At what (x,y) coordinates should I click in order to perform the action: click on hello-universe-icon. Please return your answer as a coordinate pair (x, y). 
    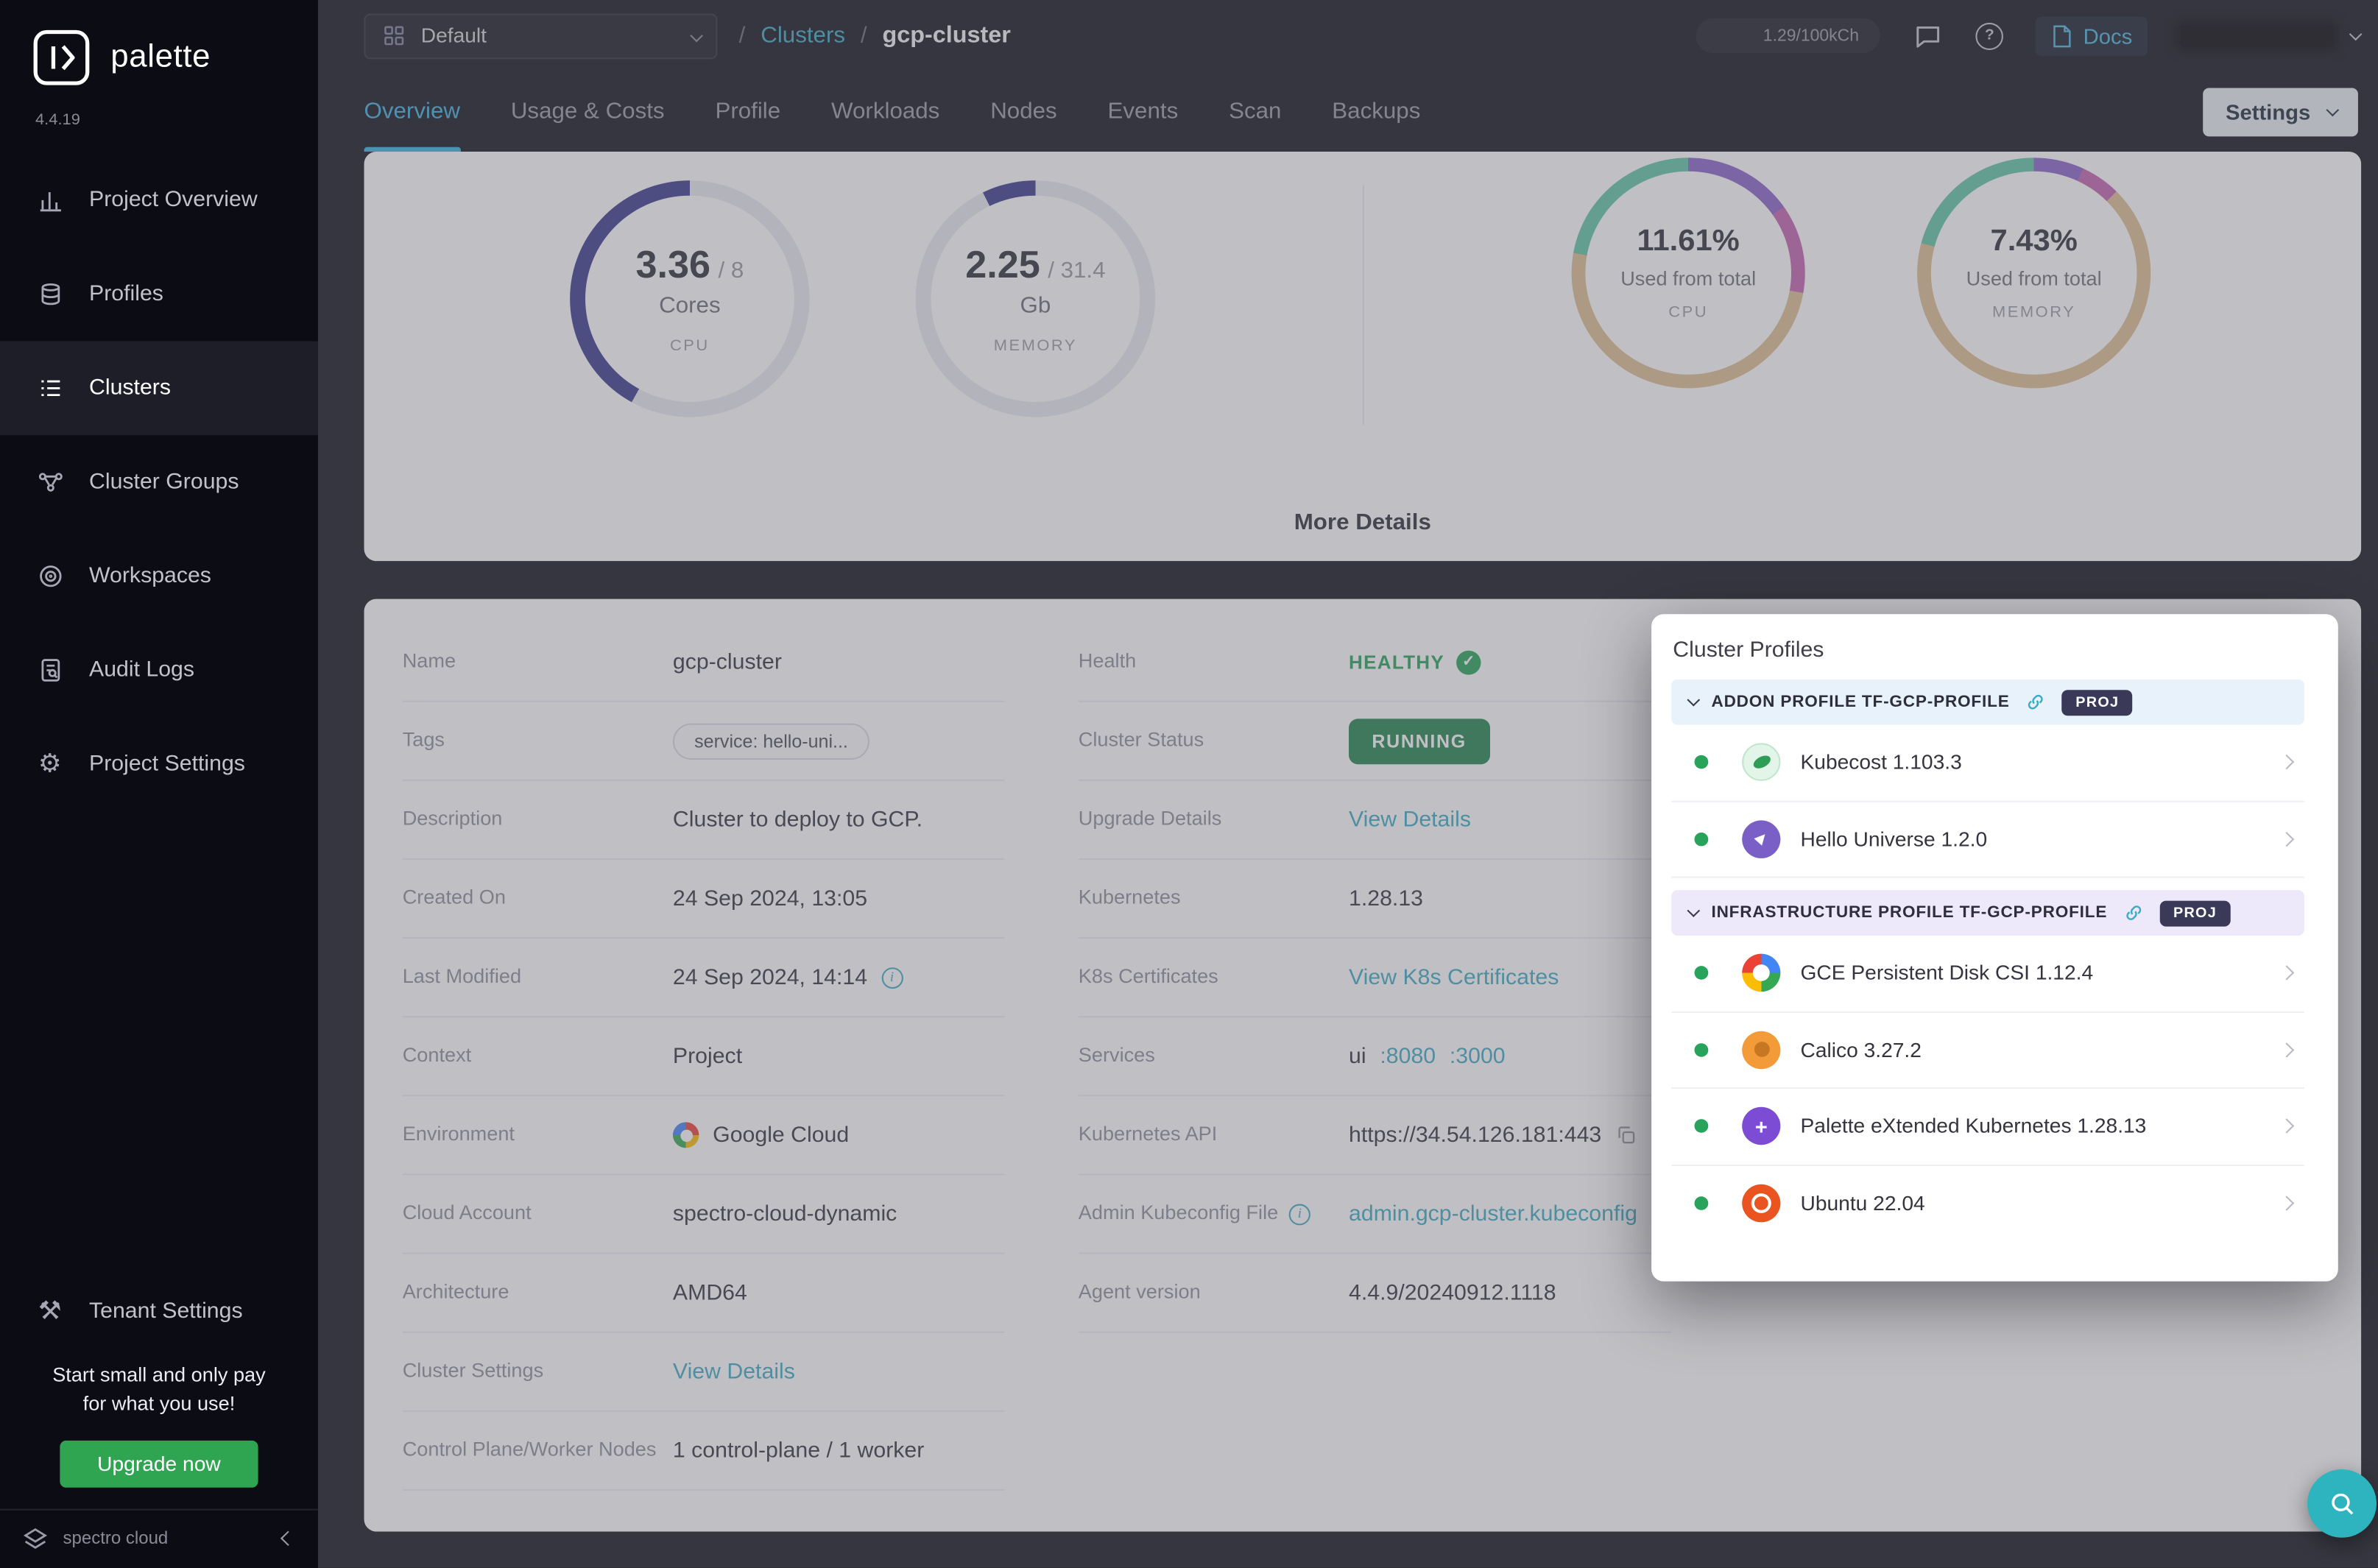
    Looking at the image, I should click on (1761, 839).